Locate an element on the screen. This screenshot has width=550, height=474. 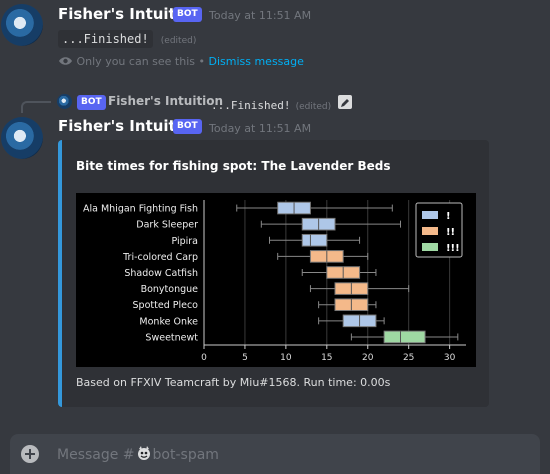
x-tick-label: 30 is located at coordinates (450, 358).